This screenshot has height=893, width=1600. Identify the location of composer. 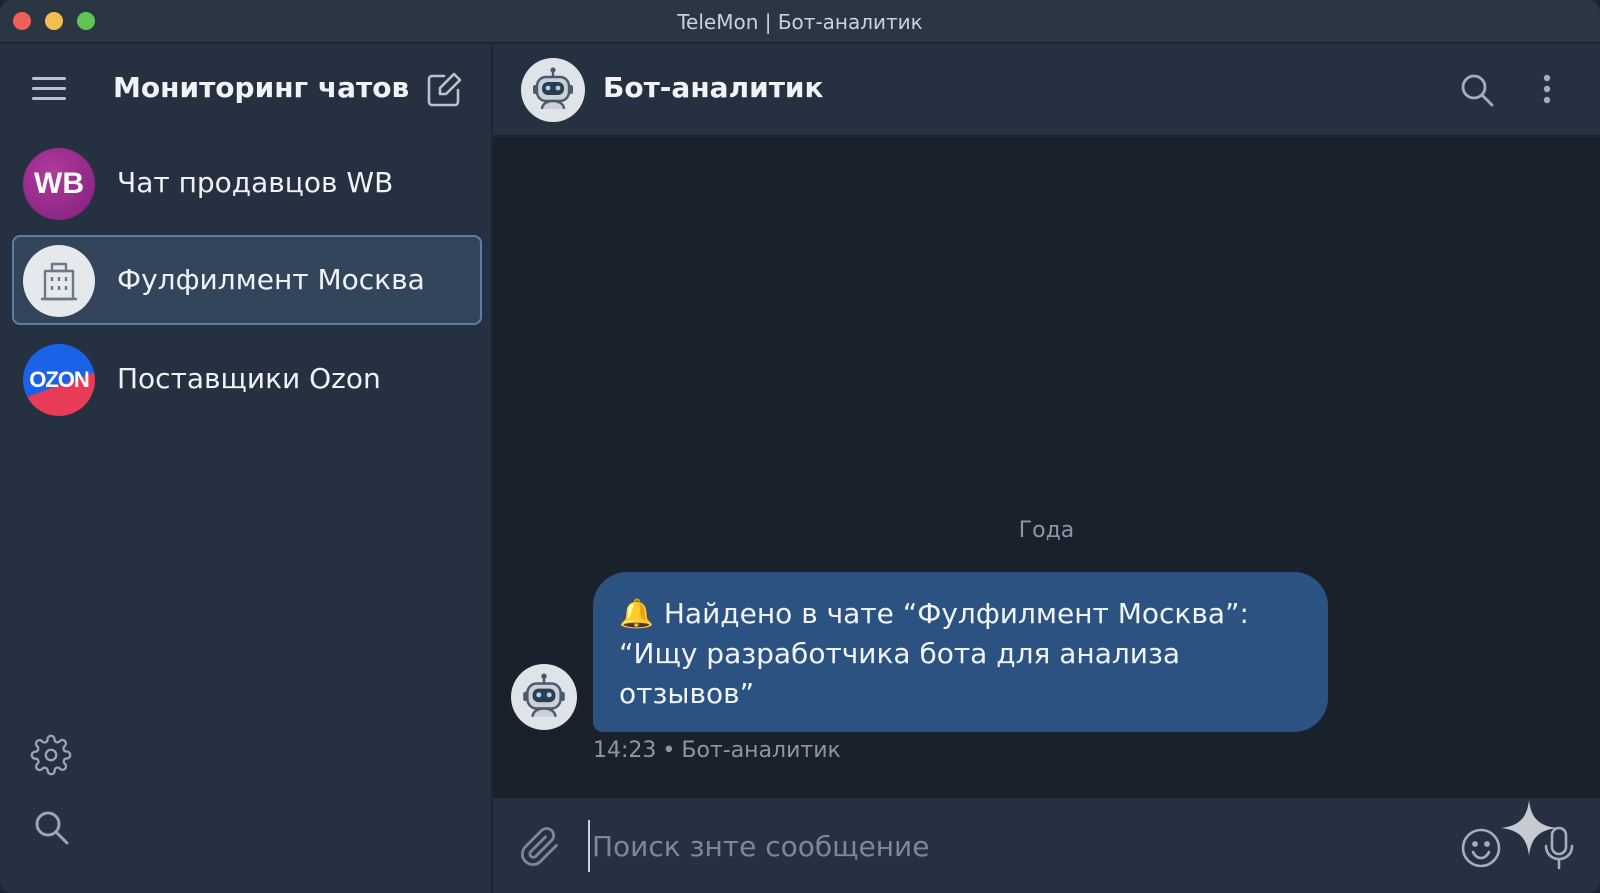
(1046, 845).